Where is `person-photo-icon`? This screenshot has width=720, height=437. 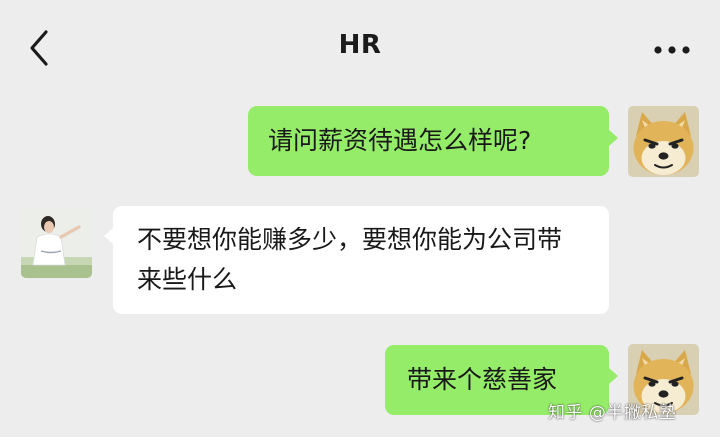
person-photo-icon is located at coordinates (56, 242).